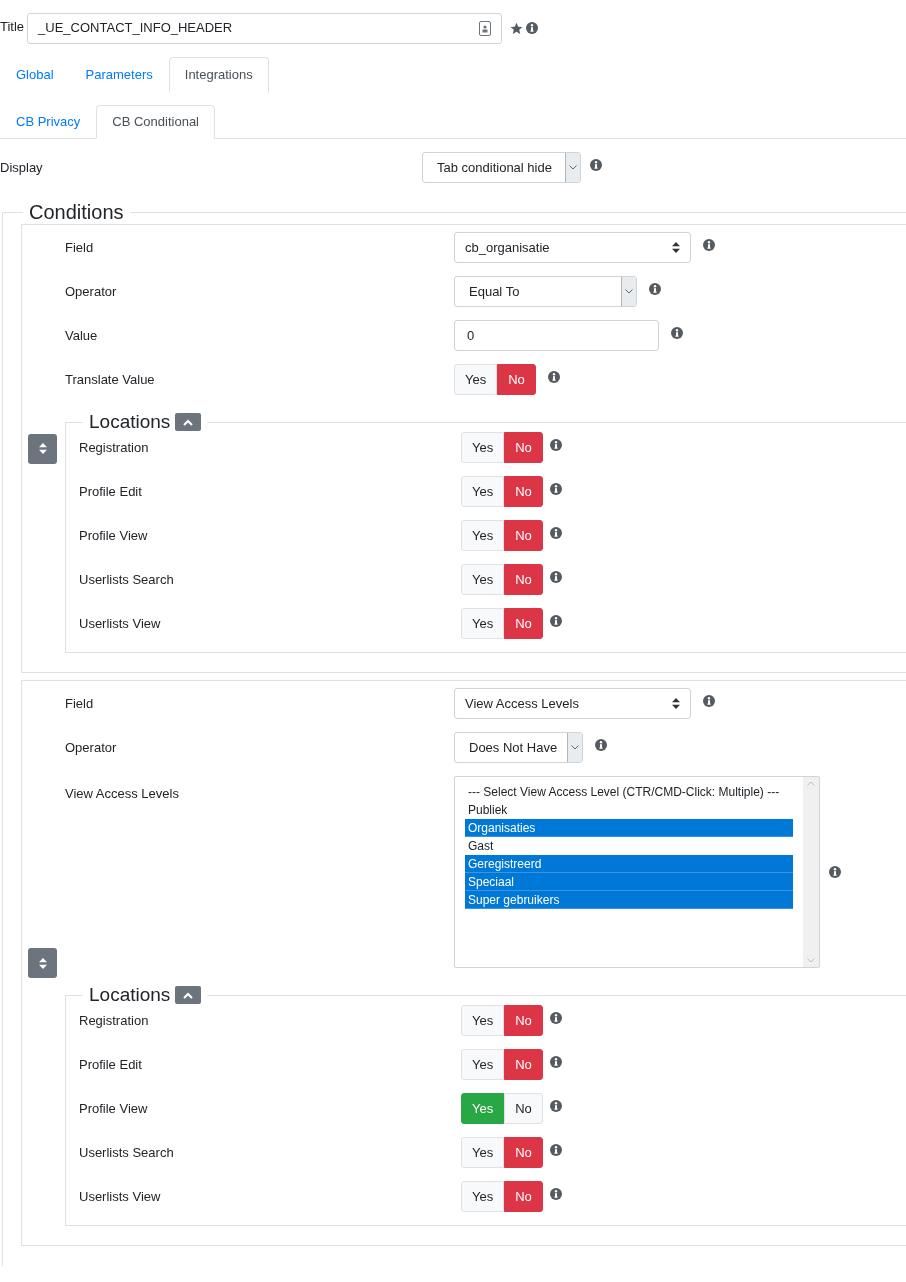 Image resolution: width=906 pixels, height=1282 pixels. Describe the element at coordinates (22, 167) in the screenshot. I see `field-label: Display` at that location.